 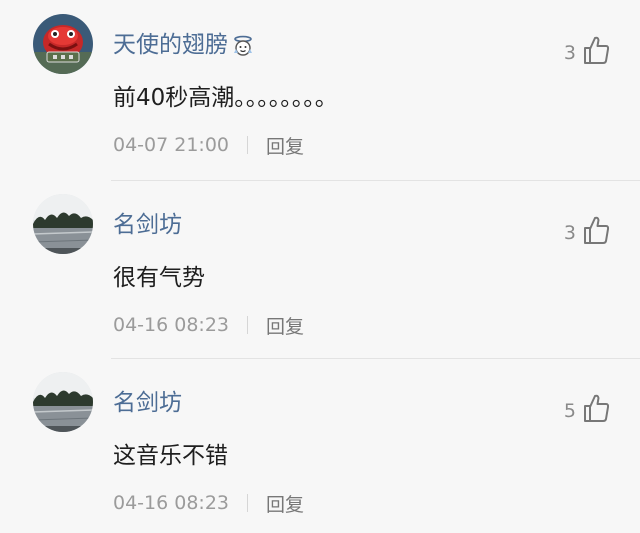 What do you see at coordinates (170, 456) in the screenshot?
I see `comment-text: 这音乐不错` at bounding box center [170, 456].